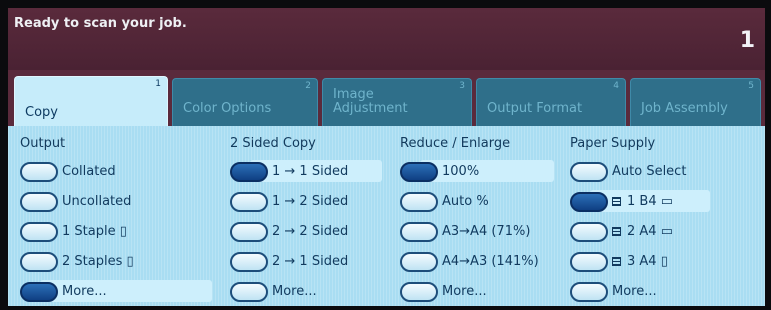  Describe the element at coordinates (89, 231) in the screenshot. I see `option-text: 1 Staple` at that location.